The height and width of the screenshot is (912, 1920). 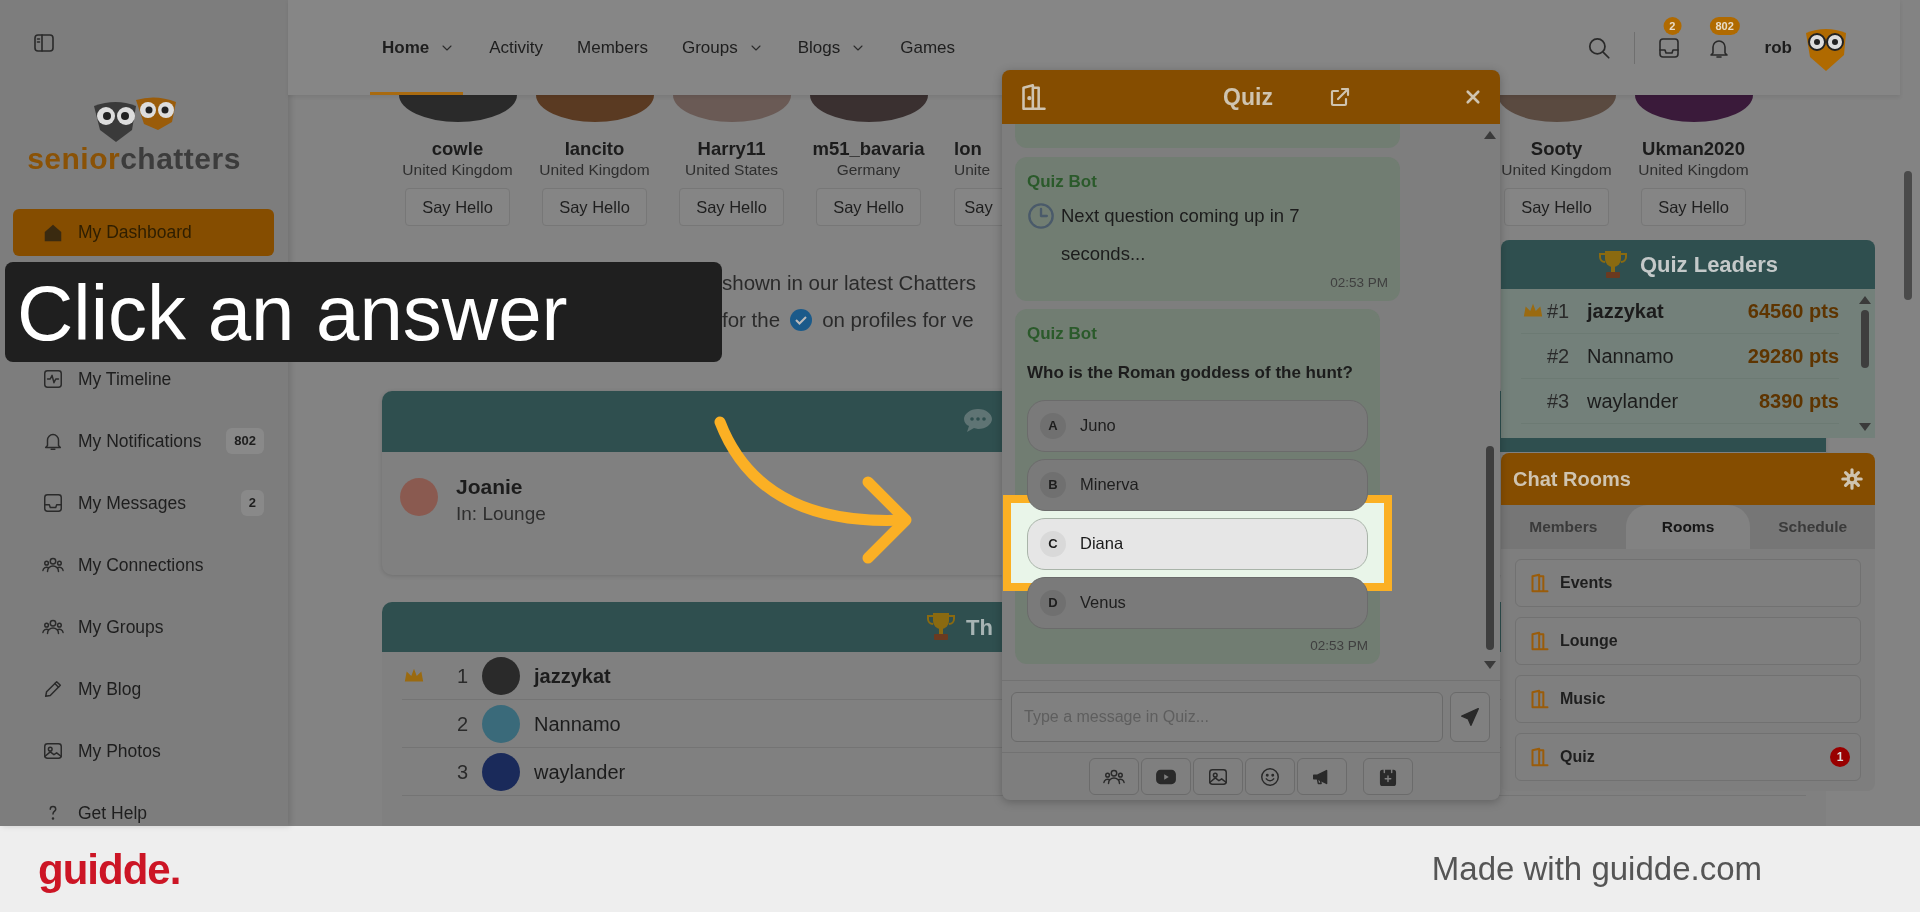 What do you see at coordinates (1688, 583) in the screenshot?
I see `room-item: Events` at bounding box center [1688, 583].